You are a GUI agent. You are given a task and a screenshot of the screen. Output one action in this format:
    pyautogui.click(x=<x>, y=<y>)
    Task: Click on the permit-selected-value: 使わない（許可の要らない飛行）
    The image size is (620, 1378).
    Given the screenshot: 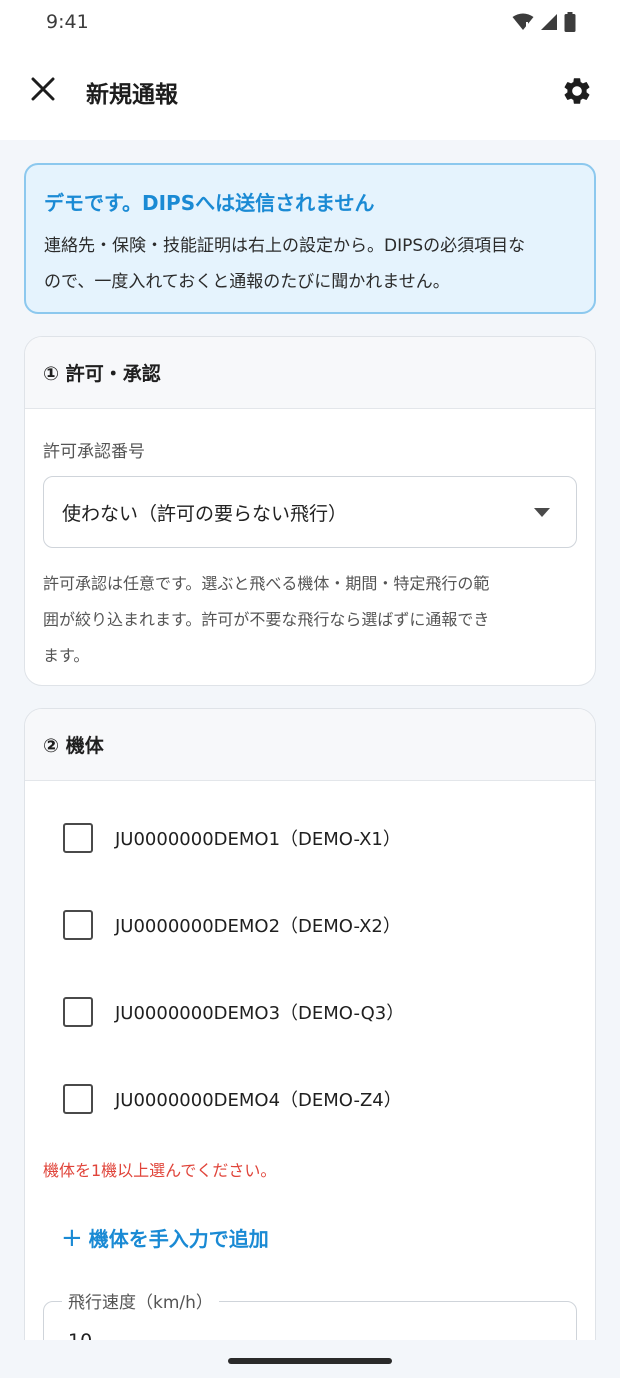 What is the action you would take?
    pyautogui.click(x=205, y=513)
    